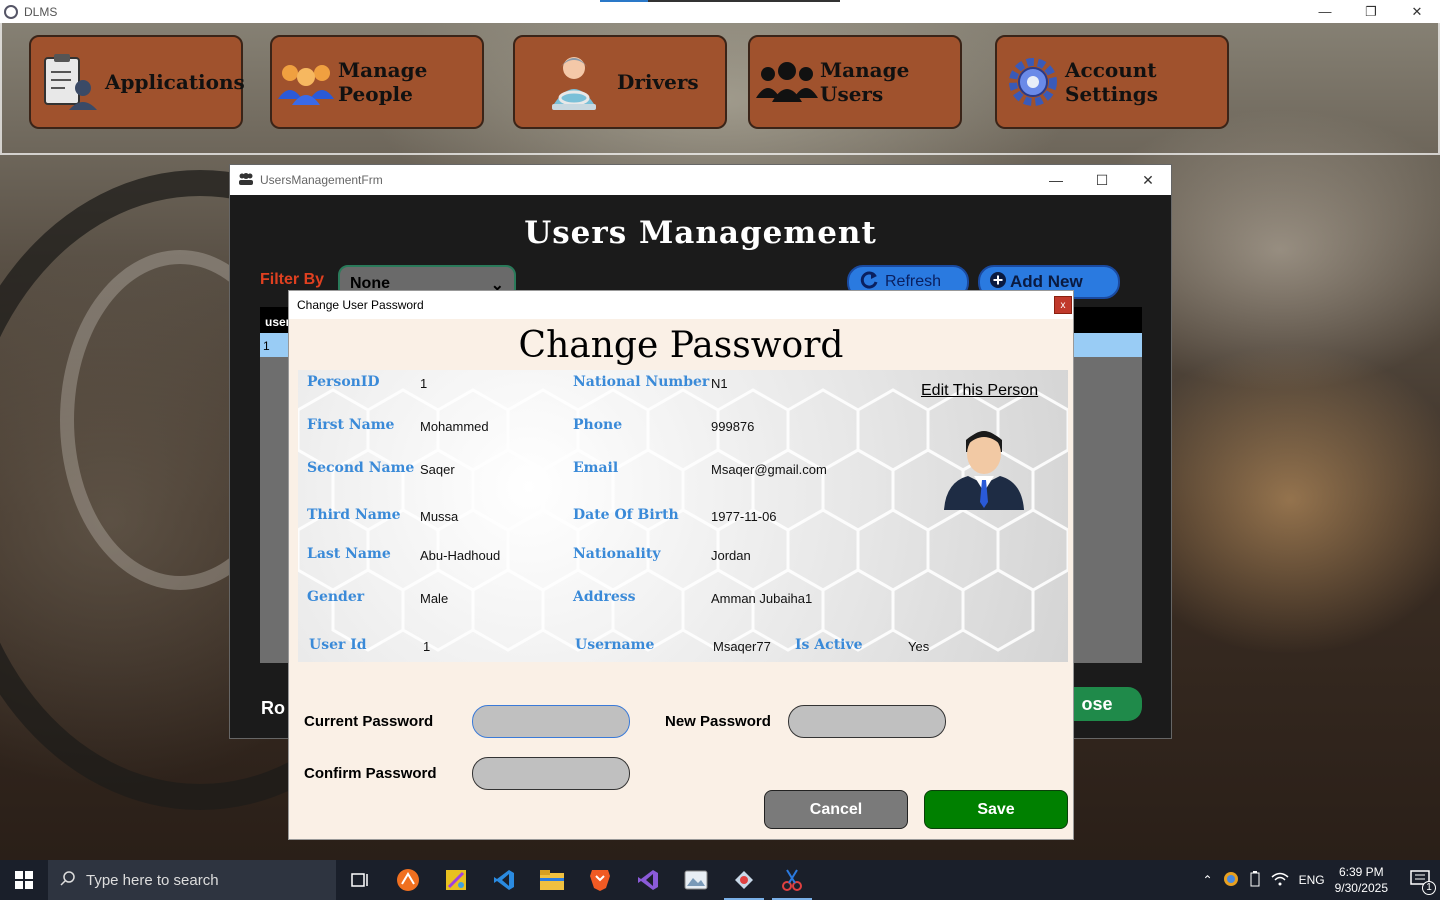  I want to click on task-view-icon, so click(360, 880).